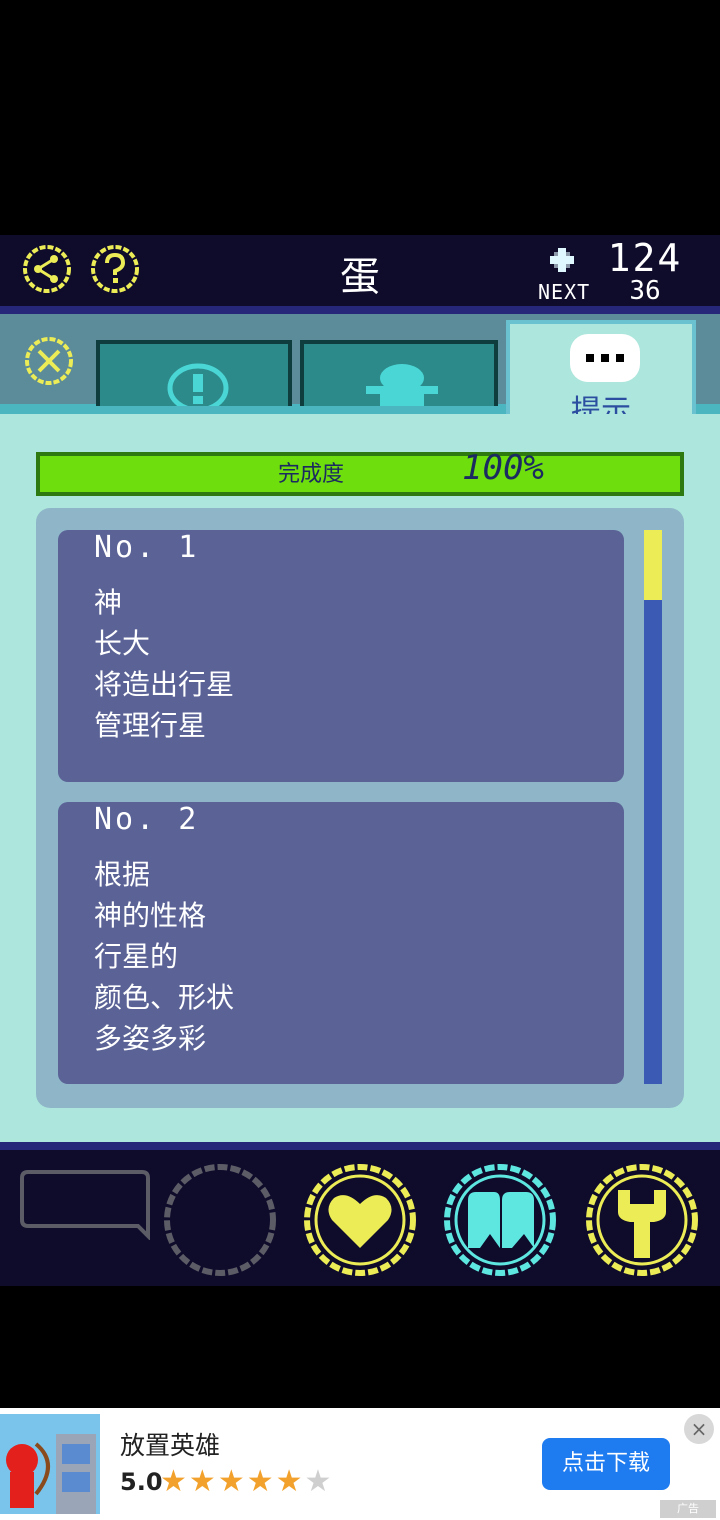 The height and width of the screenshot is (1520, 720). What do you see at coordinates (150, 915) in the screenshot?
I see `hint-line: 神的性格` at bounding box center [150, 915].